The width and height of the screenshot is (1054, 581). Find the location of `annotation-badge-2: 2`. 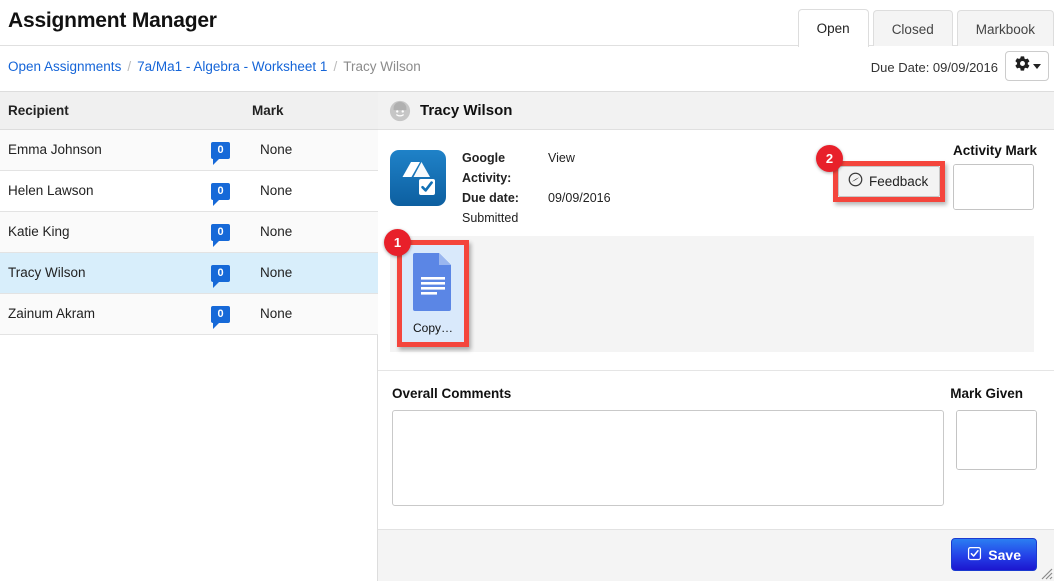

annotation-badge-2: 2 is located at coordinates (829, 158).